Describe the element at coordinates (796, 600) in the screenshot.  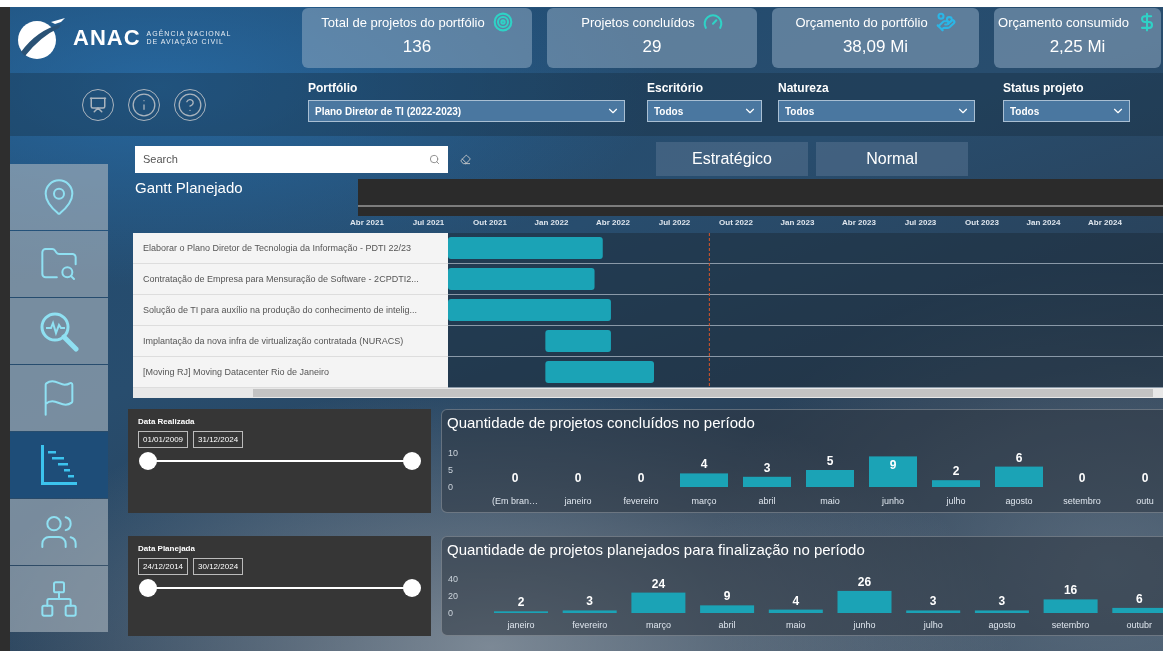
I see `value-label: 4` at that location.